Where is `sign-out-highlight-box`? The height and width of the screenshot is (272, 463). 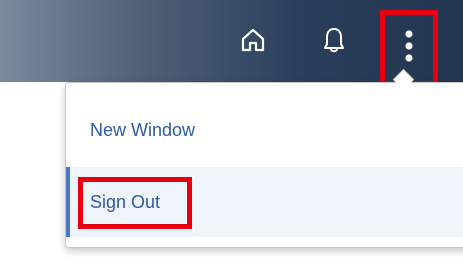
sign-out-highlight-box is located at coordinates (135, 203).